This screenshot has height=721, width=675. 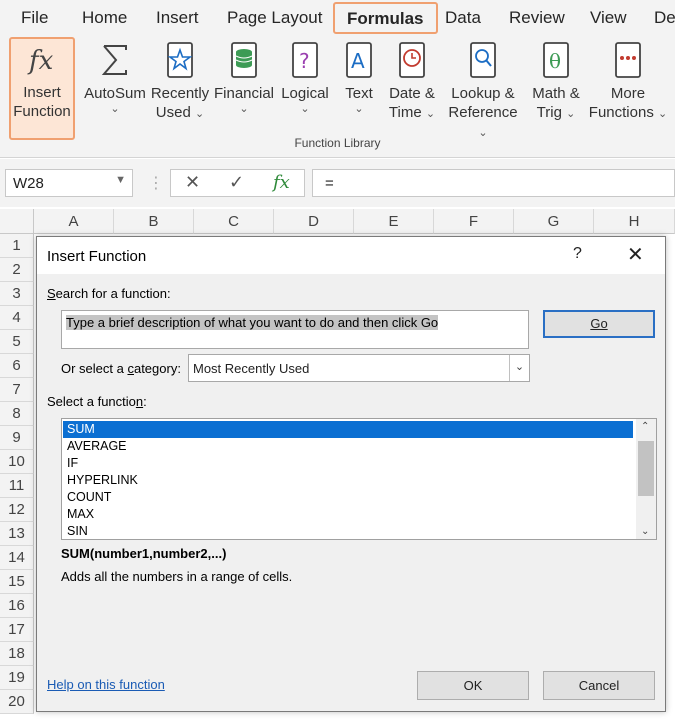 I want to click on row-header: 6, so click(x=17, y=366).